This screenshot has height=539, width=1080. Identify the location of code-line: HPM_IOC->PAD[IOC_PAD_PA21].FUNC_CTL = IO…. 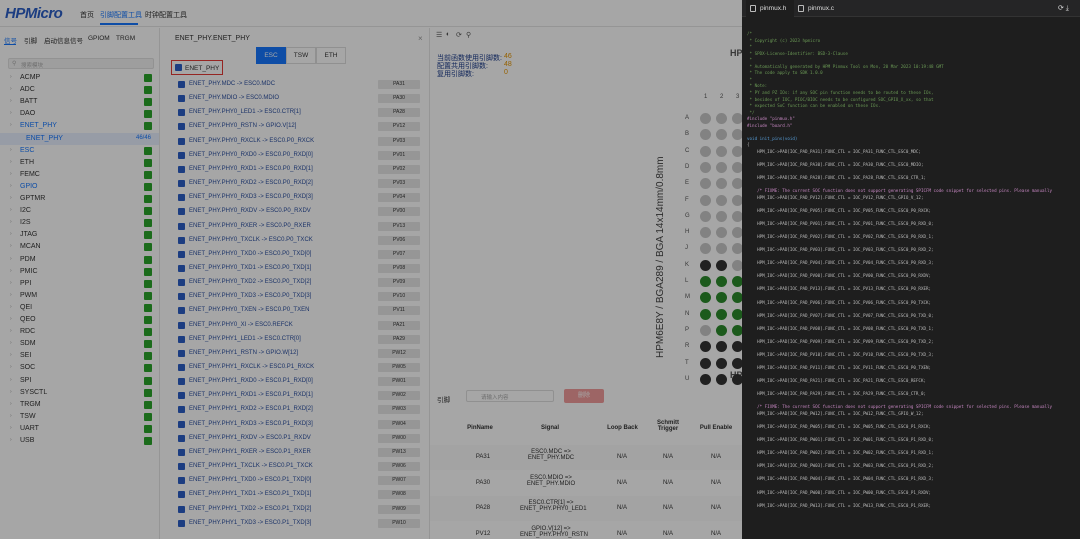
(836, 381).